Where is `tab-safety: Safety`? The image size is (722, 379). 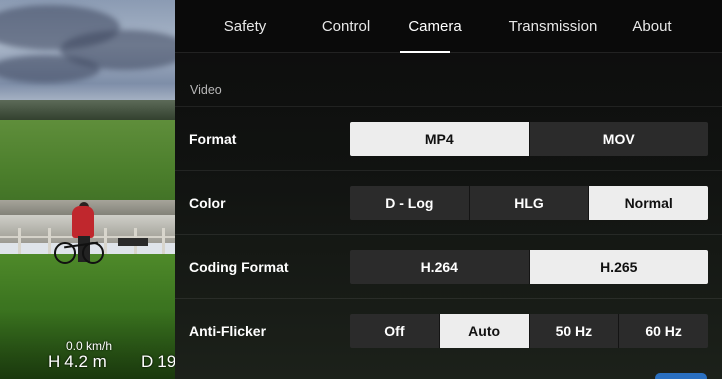
tab-safety: Safety is located at coordinates (245, 26).